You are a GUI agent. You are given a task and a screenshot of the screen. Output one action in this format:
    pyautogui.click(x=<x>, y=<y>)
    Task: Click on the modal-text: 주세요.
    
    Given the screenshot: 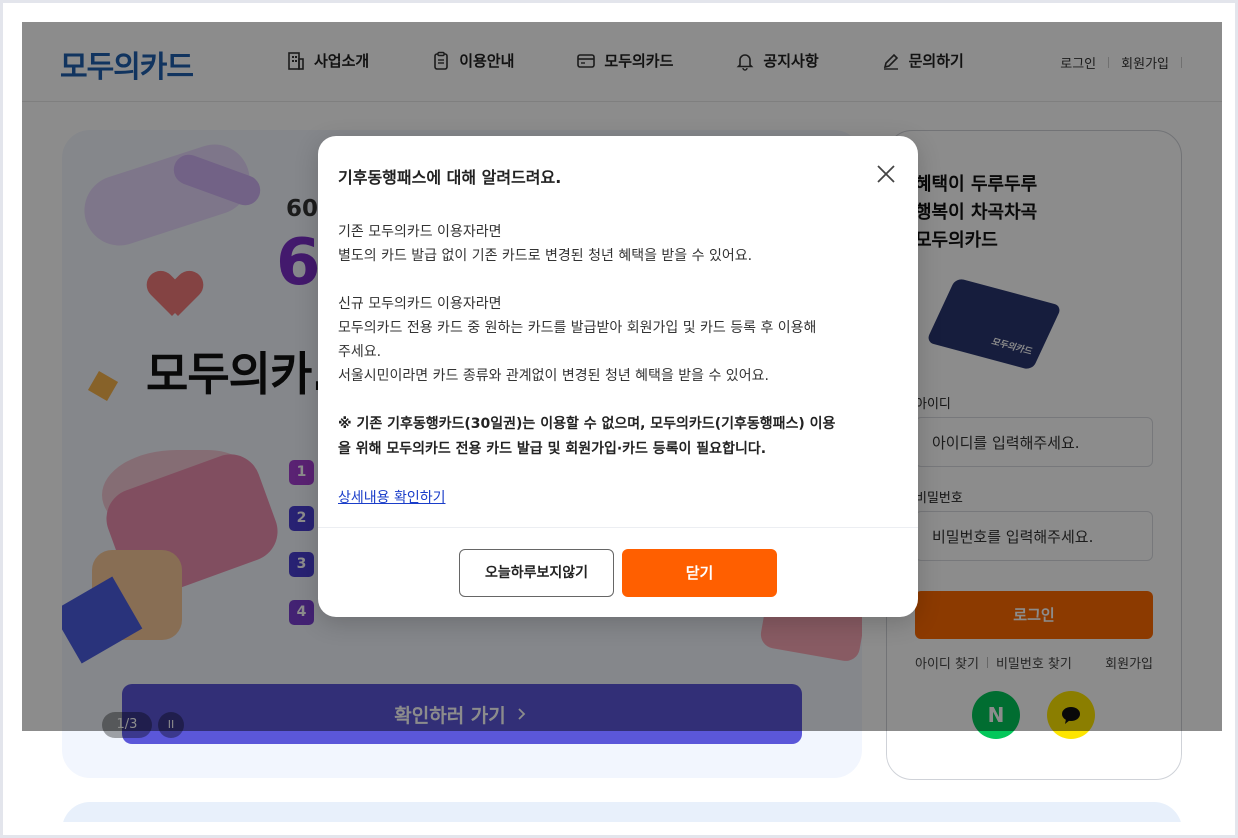 What is the action you would take?
    pyautogui.click(x=360, y=352)
    